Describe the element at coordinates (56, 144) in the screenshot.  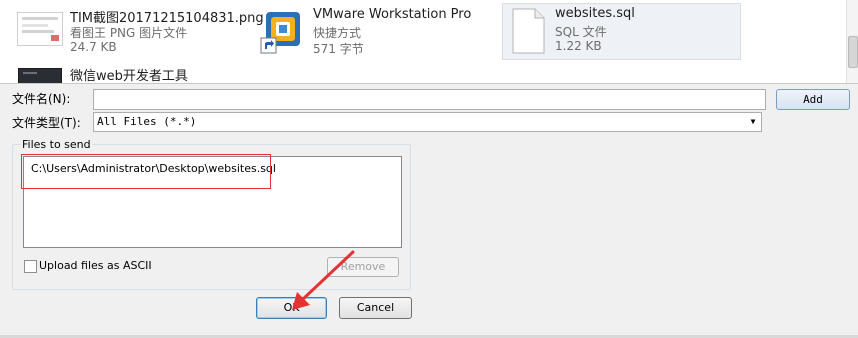
I see `files-to-send-title: Files to send` at that location.